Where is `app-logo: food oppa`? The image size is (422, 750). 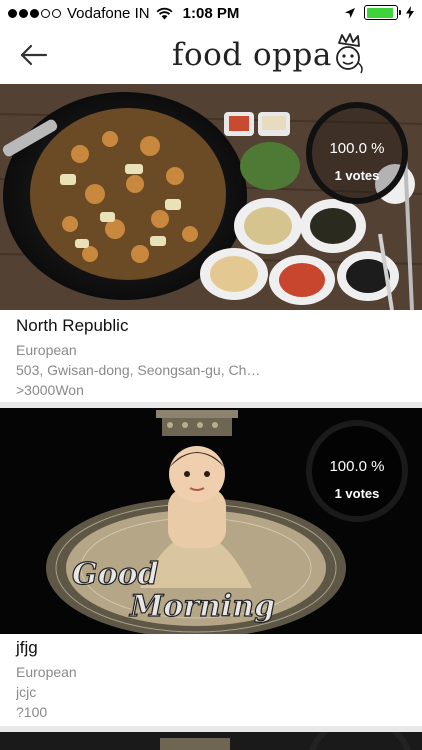
app-logo: food oppa is located at coordinates (269, 55).